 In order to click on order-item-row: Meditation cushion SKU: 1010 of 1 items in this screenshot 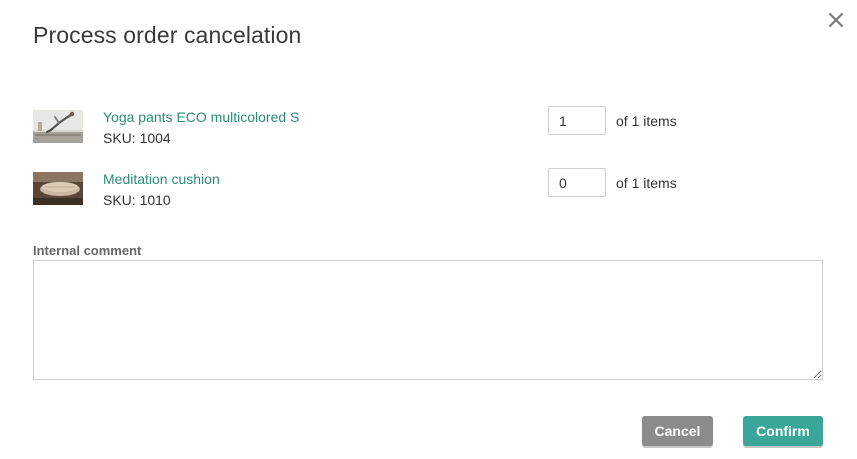, I will do `click(428, 190)`.